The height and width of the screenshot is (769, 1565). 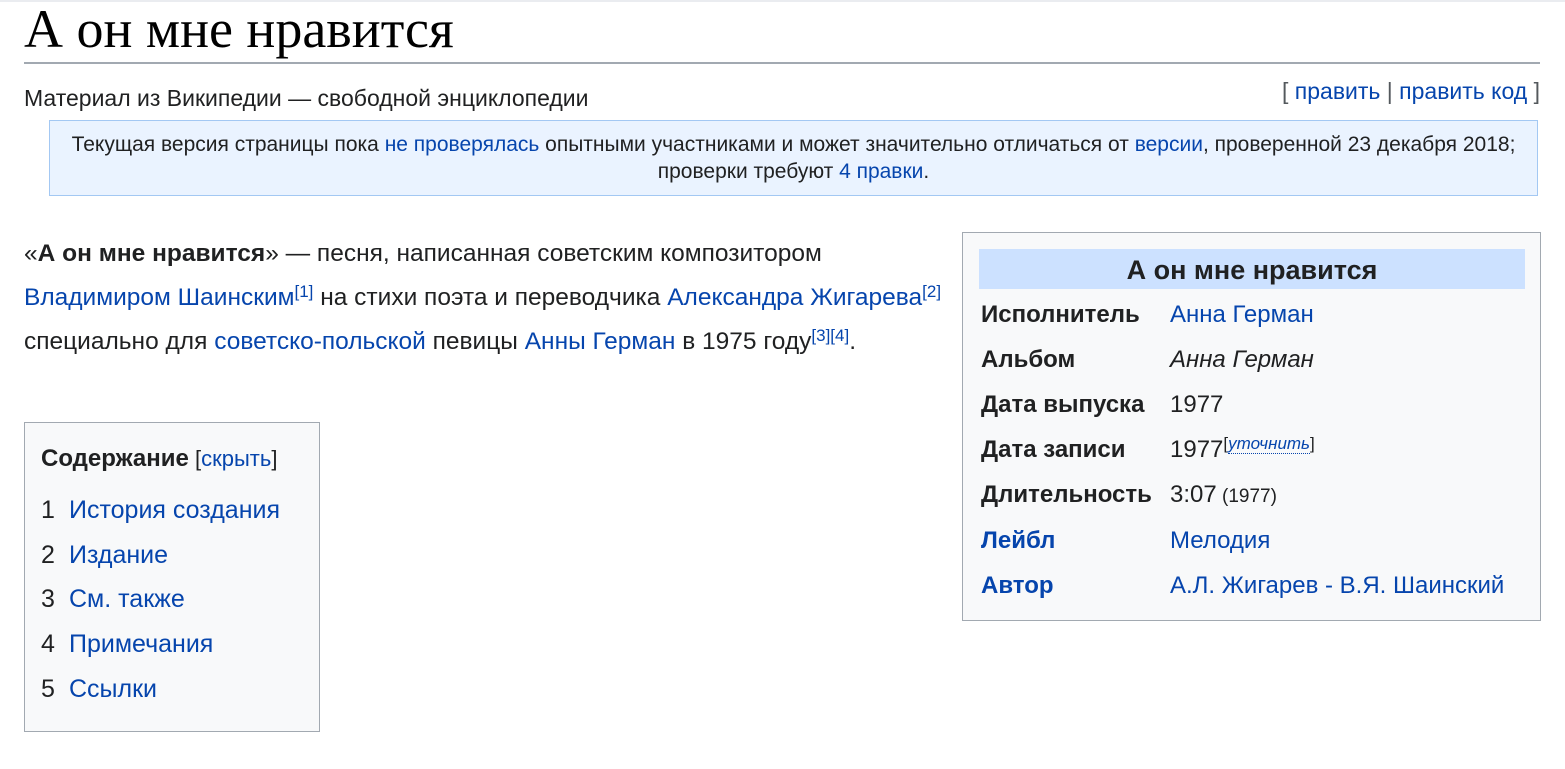 I want to click on pending-edits-link: 4 правки, so click(x=881, y=171).